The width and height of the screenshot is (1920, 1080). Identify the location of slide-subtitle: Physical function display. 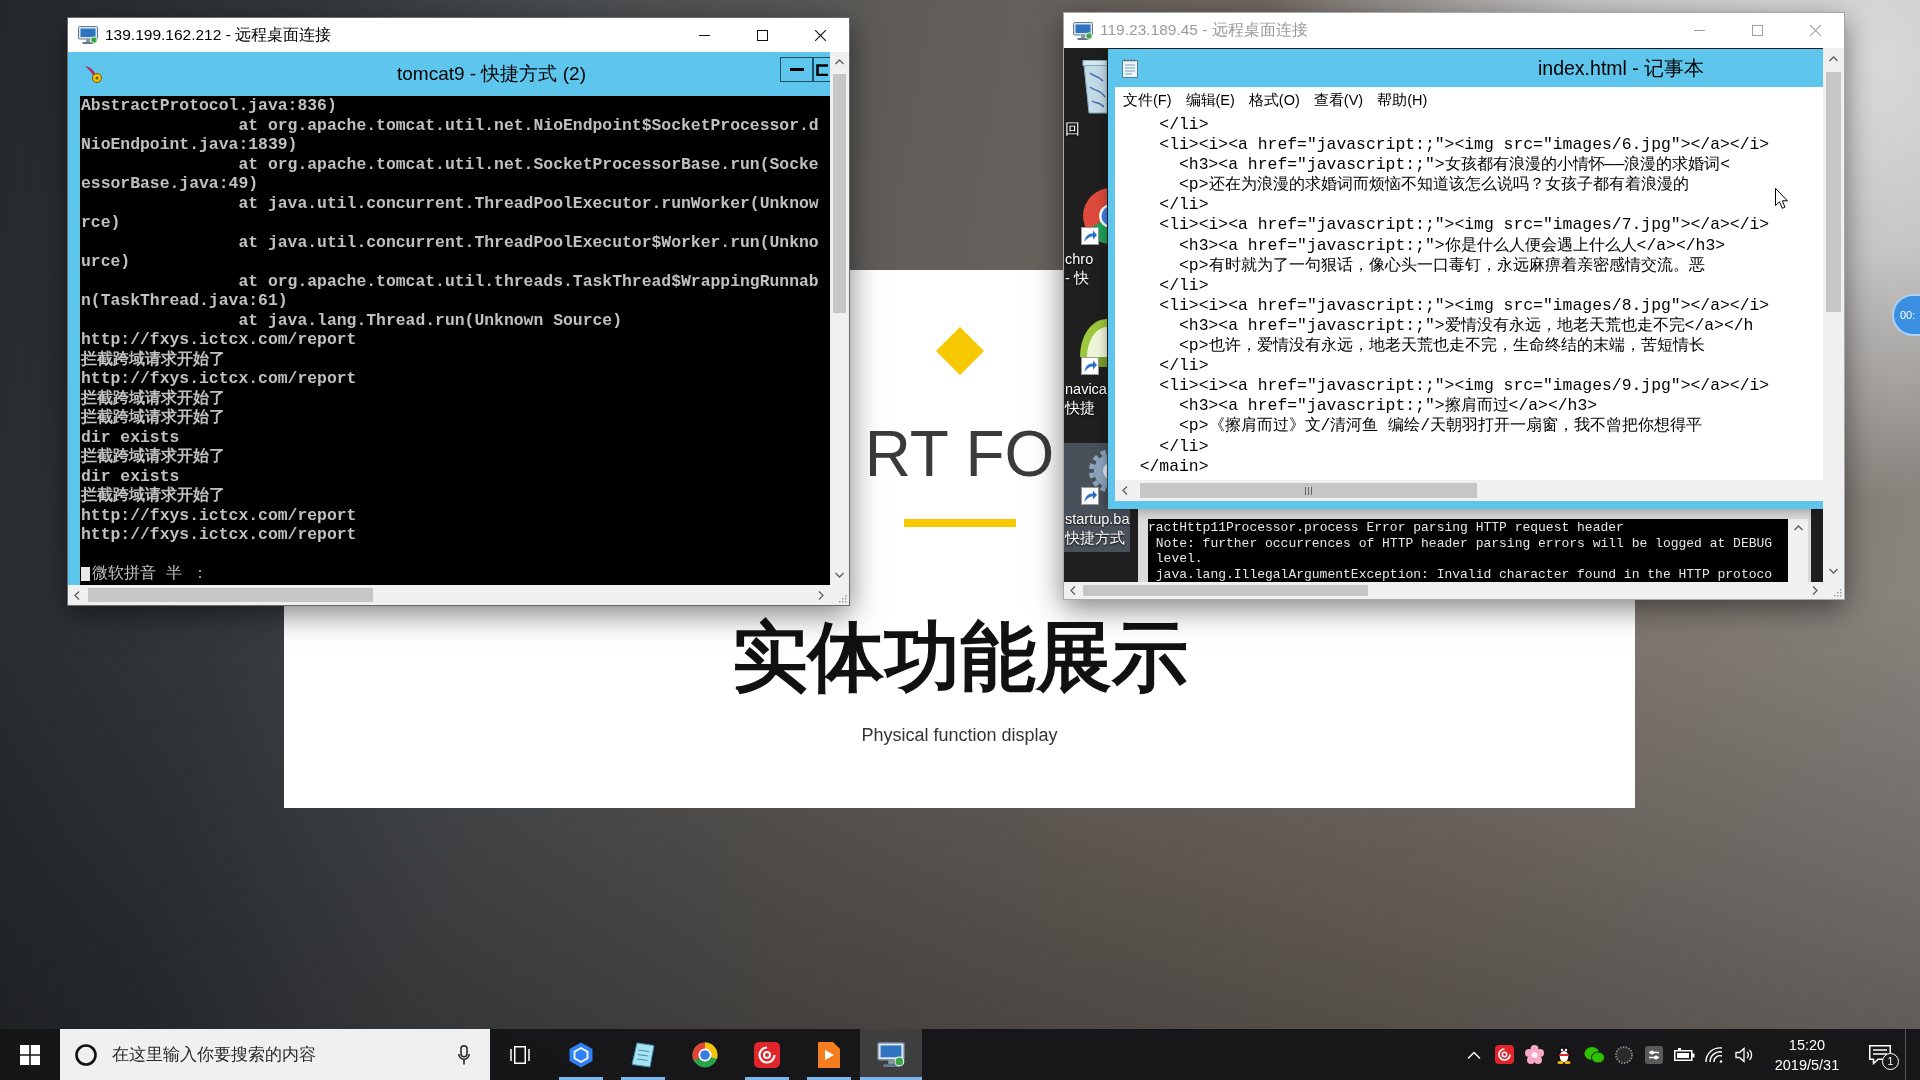
(959, 735).